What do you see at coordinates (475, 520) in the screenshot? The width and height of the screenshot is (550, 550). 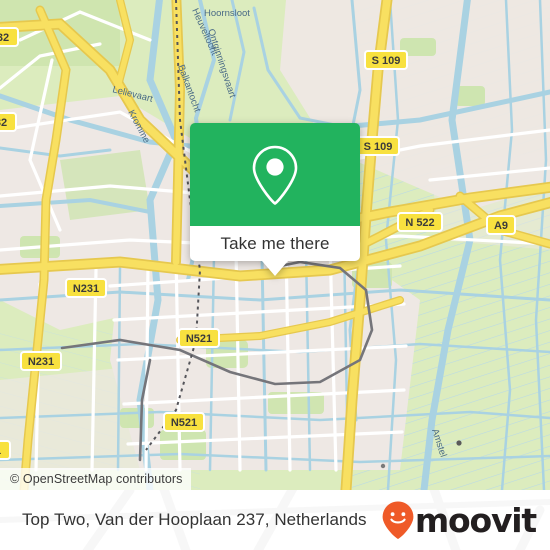 I see `moovit-wordmark: moovit` at bounding box center [475, 520].